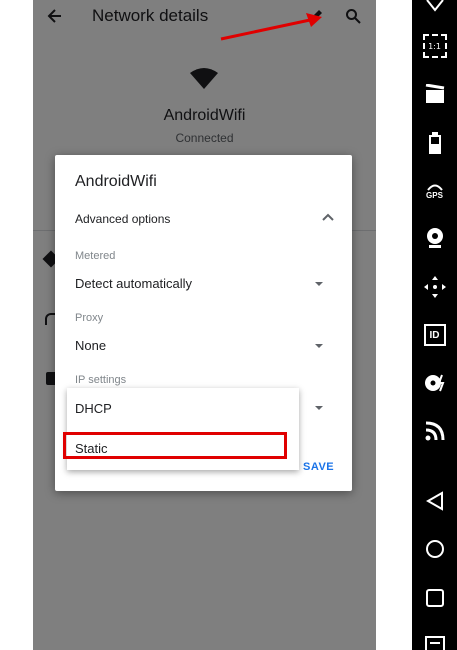 The width and height of the screenshot is (457, 650). What do you see at coordinates (93, 408) in the screenshot?
I see `option-dhcp: DHCP` at bounding box center [93, 408].